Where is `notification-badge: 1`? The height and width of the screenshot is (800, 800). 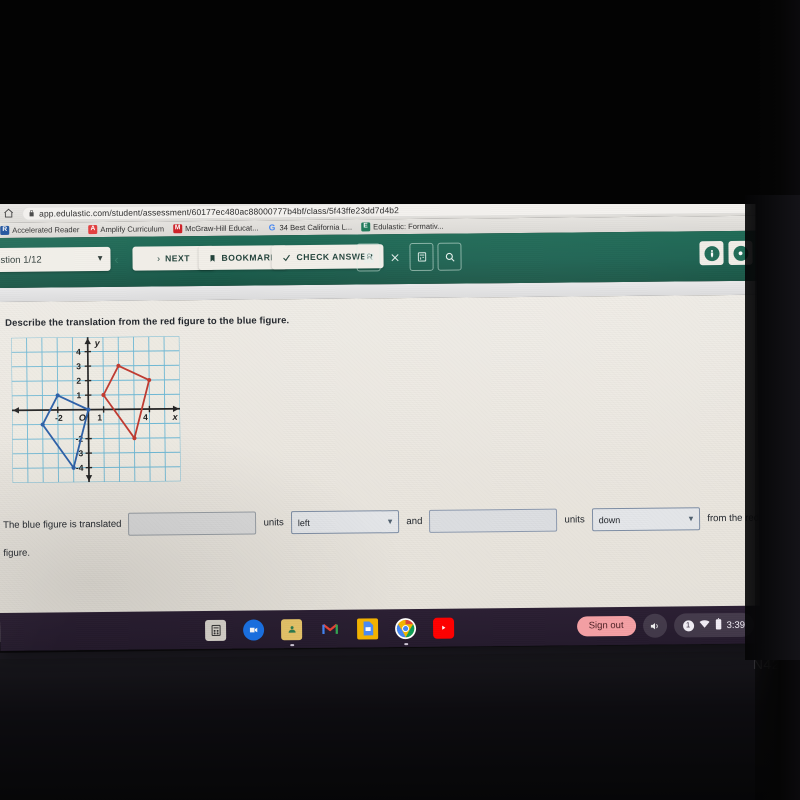 notification-badge: 1 is located at coordinates (688, 625).